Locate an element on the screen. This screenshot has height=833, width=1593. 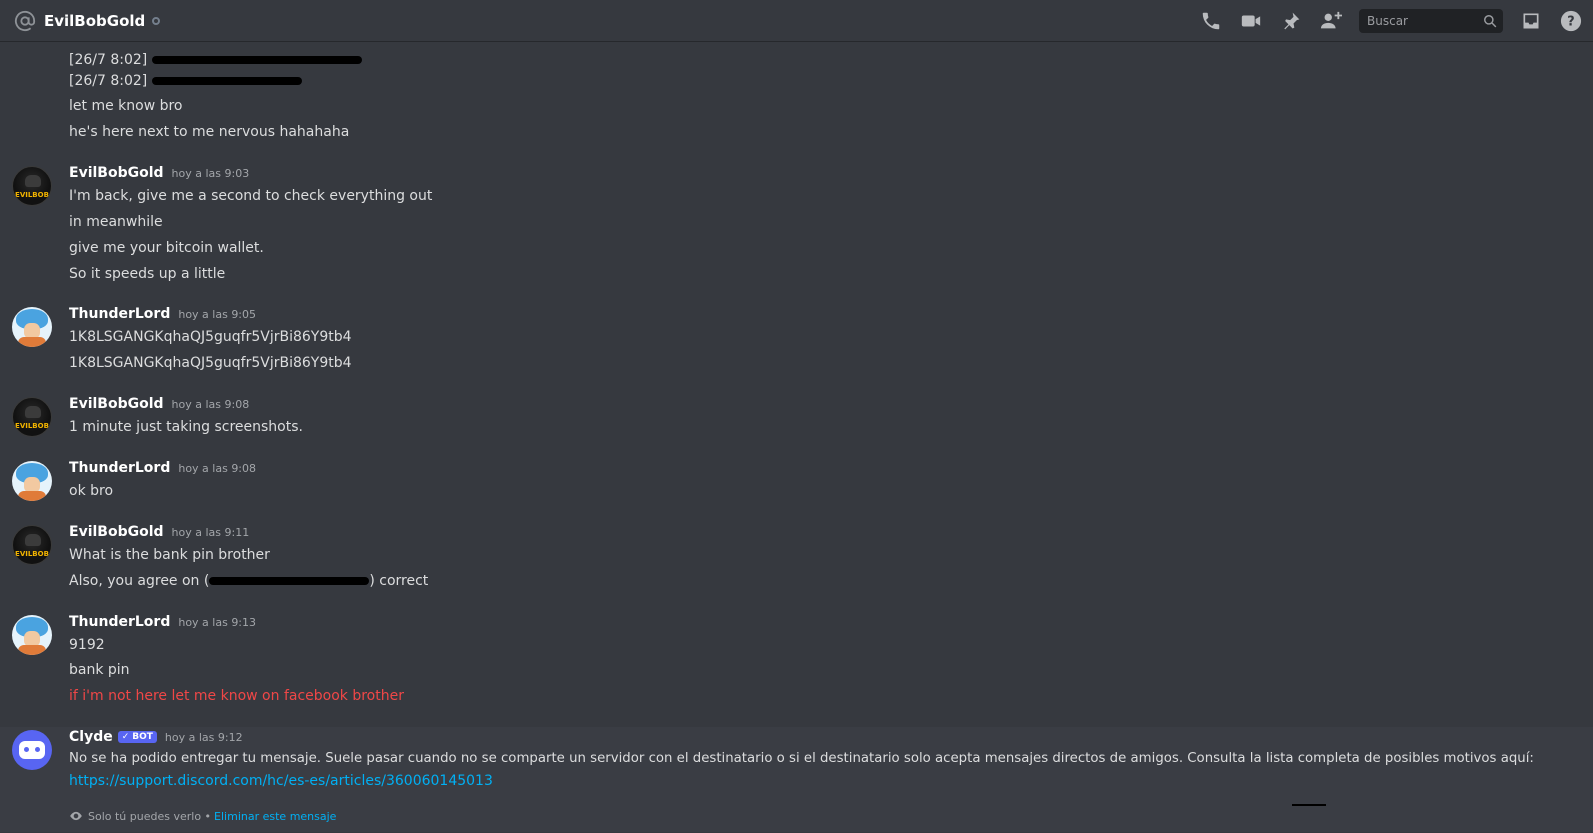
message-header: ThunderLord hoy a las 9:05 is located at coordinates (162, 314).